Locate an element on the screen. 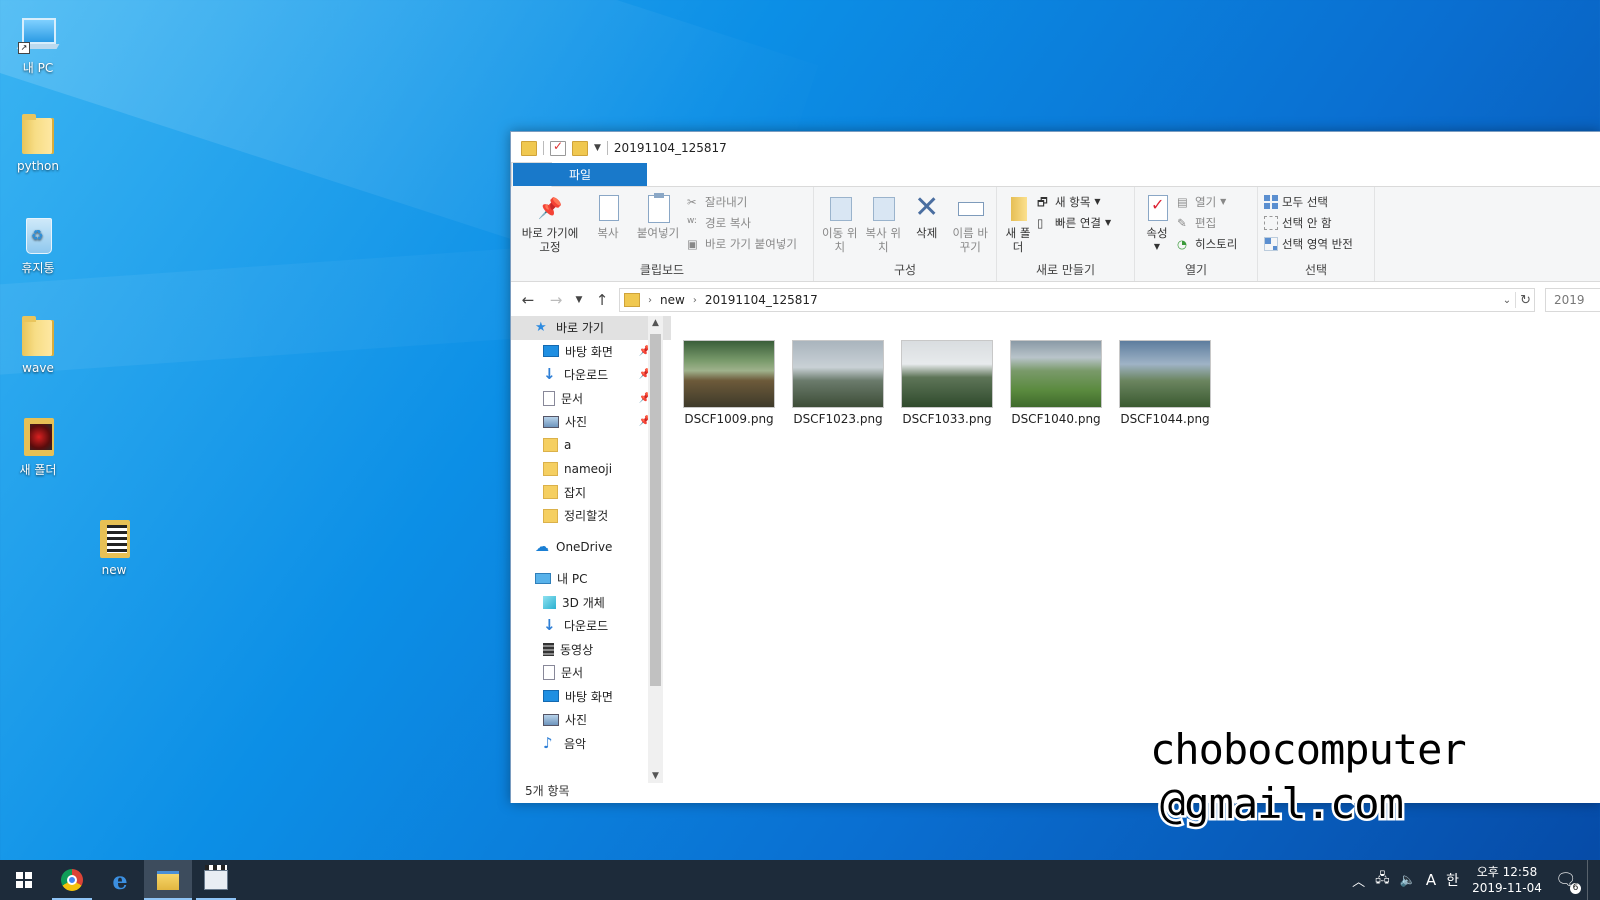 This screenshot has width=1600, height=900. nav-item-onedrive: ☁ OneDrive is located at coordinates (581, 548).